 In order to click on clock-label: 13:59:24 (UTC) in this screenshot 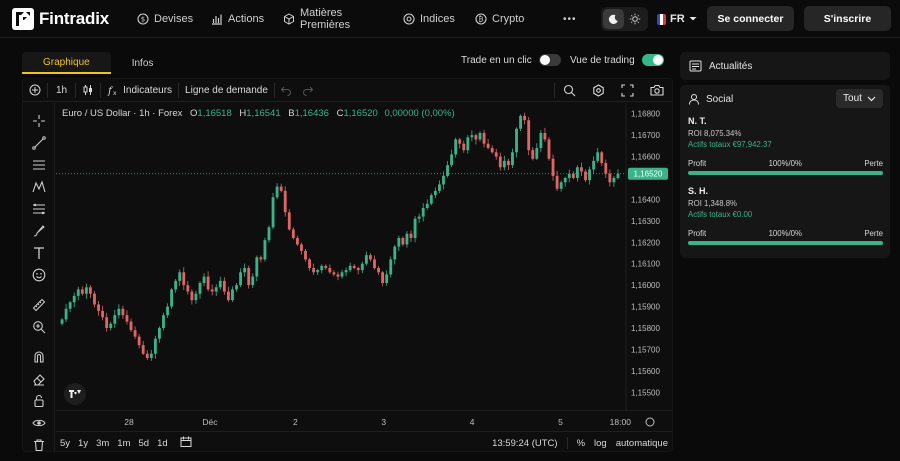, I will do `click(524, 443)`.